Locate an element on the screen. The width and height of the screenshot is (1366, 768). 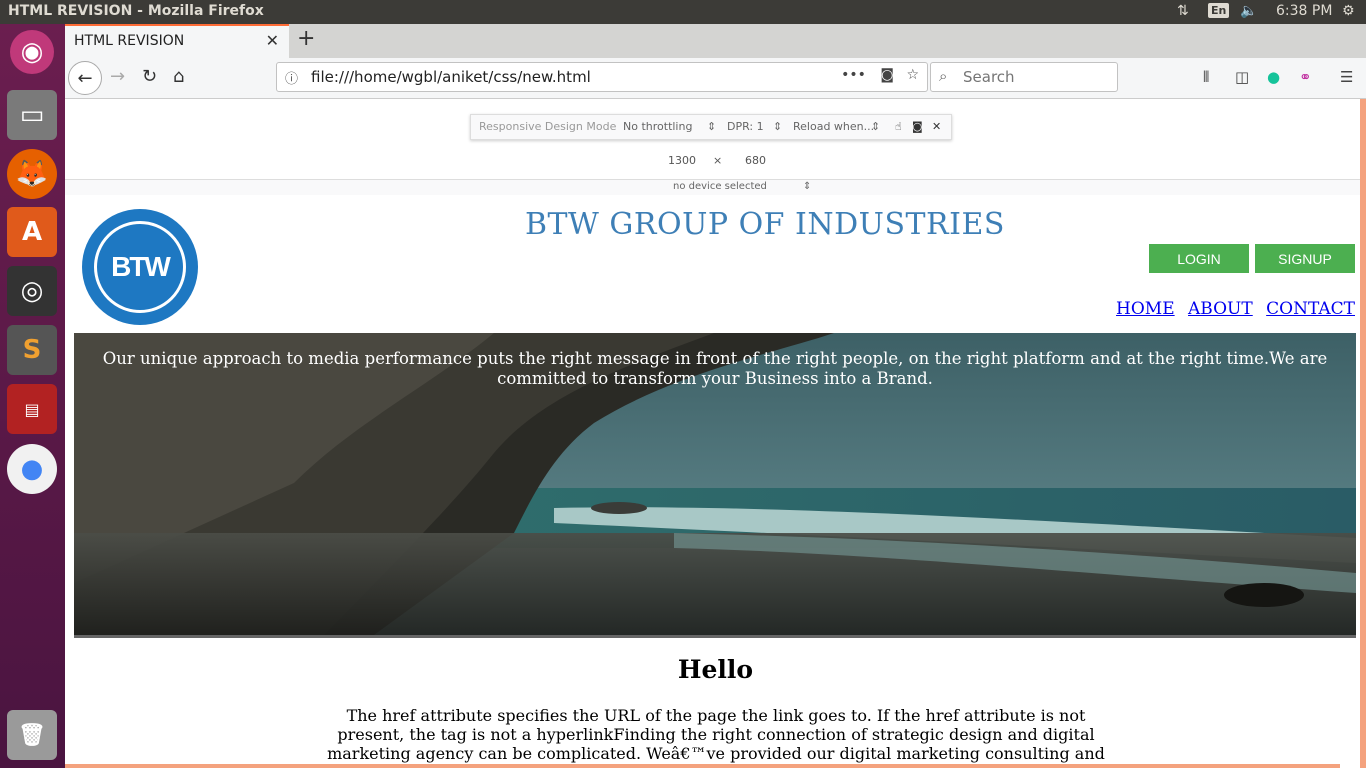
tab-html-revision: HTML REVISION ✕ is located at coordinates (177, 41).